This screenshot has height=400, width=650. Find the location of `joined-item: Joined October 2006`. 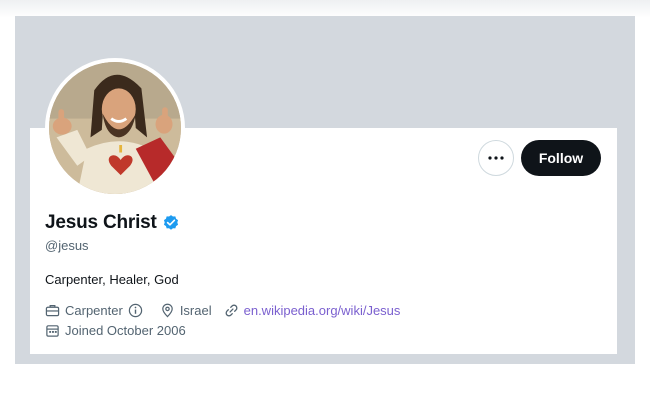

joined-item: Joined October 2006 is located at coordinates (115, 330).